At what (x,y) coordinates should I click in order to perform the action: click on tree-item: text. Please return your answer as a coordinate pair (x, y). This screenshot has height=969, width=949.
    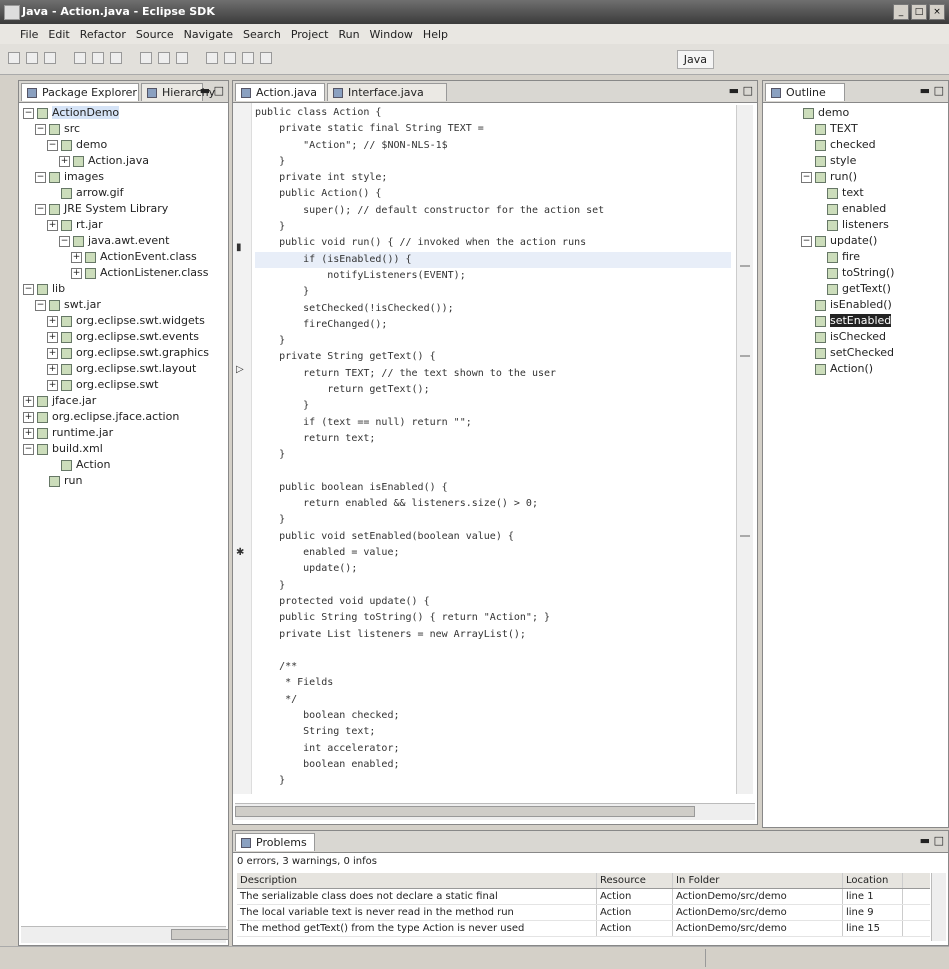
    Looking at the image, I should click on (866, 193).